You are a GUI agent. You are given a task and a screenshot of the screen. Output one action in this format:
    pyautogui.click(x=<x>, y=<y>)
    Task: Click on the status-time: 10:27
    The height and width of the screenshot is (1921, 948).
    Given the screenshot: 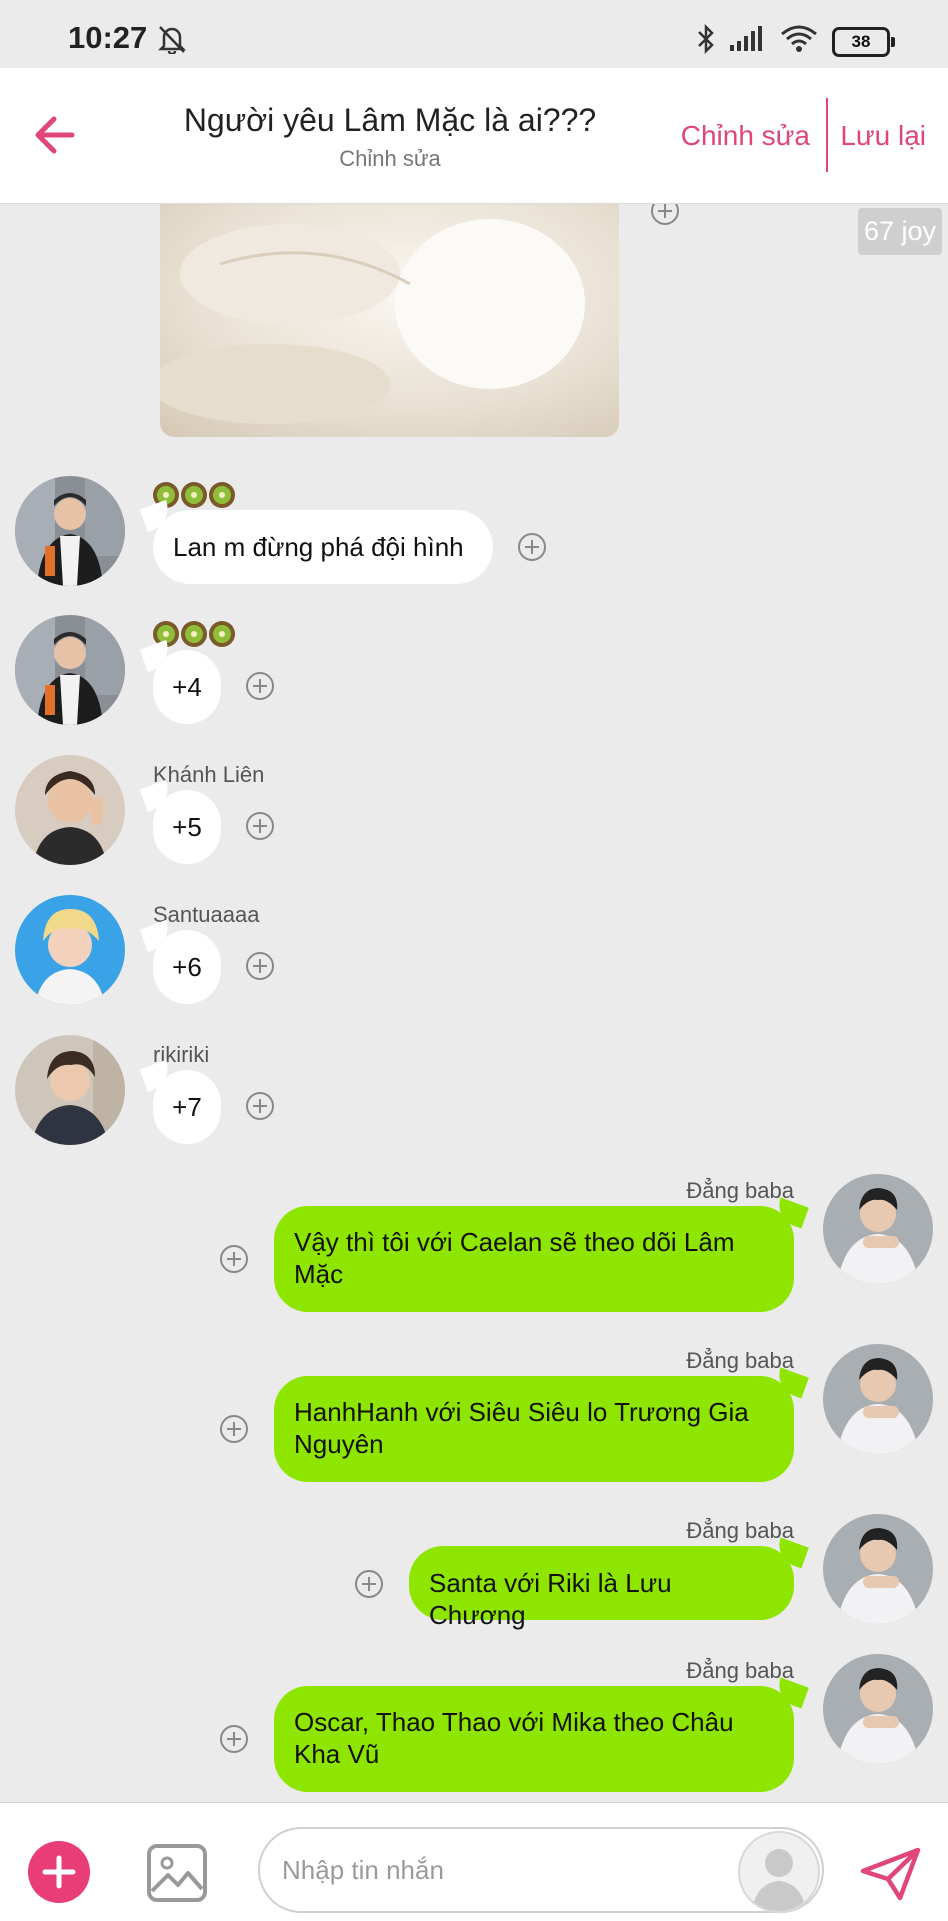 What is the action you would take?
    pyautogui.click(x=108, y=37)
    